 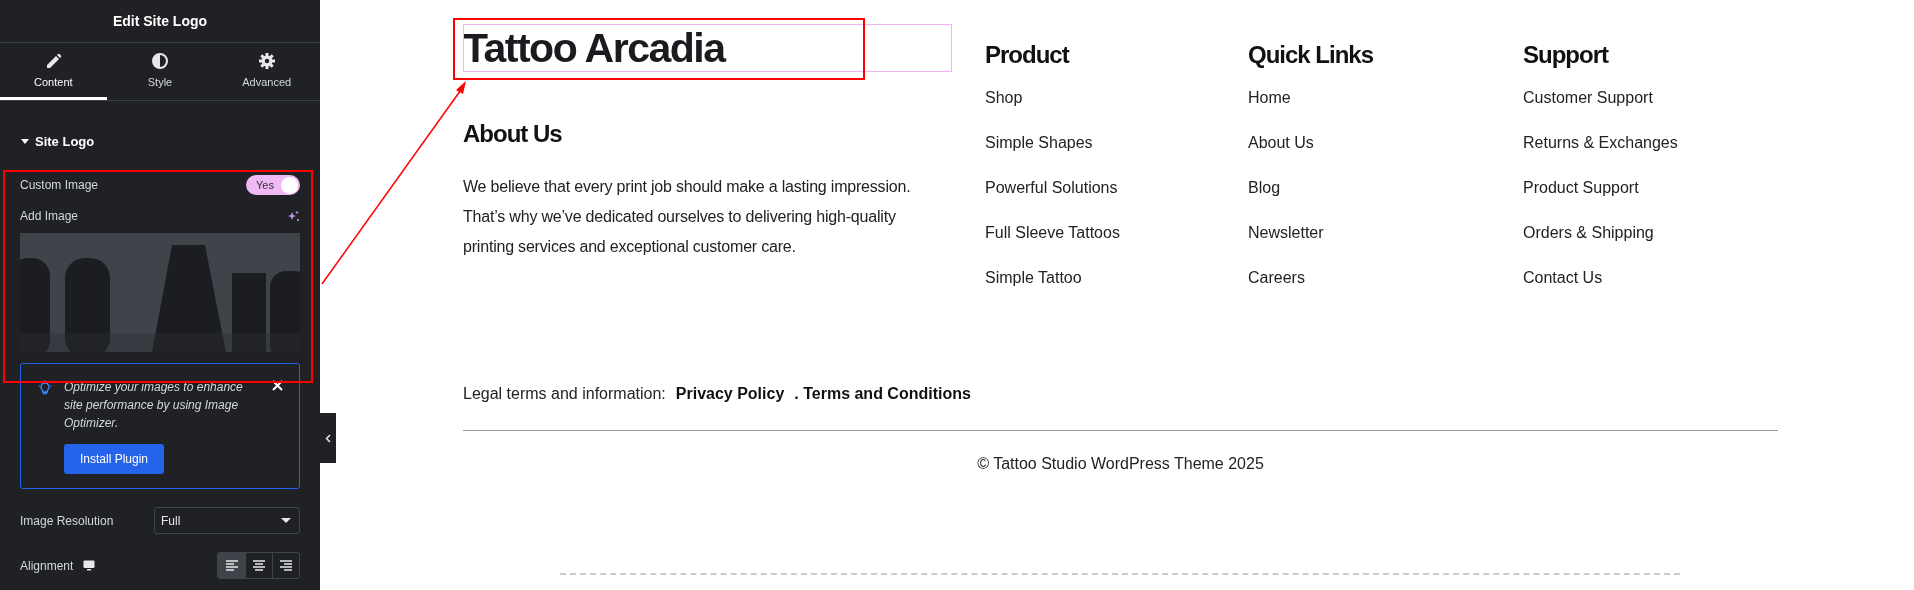 What do you see at coordinates (564, 394) in the screenshot?
I see `legal-label: Legal terms and information:` at bounding box center [564, 394].